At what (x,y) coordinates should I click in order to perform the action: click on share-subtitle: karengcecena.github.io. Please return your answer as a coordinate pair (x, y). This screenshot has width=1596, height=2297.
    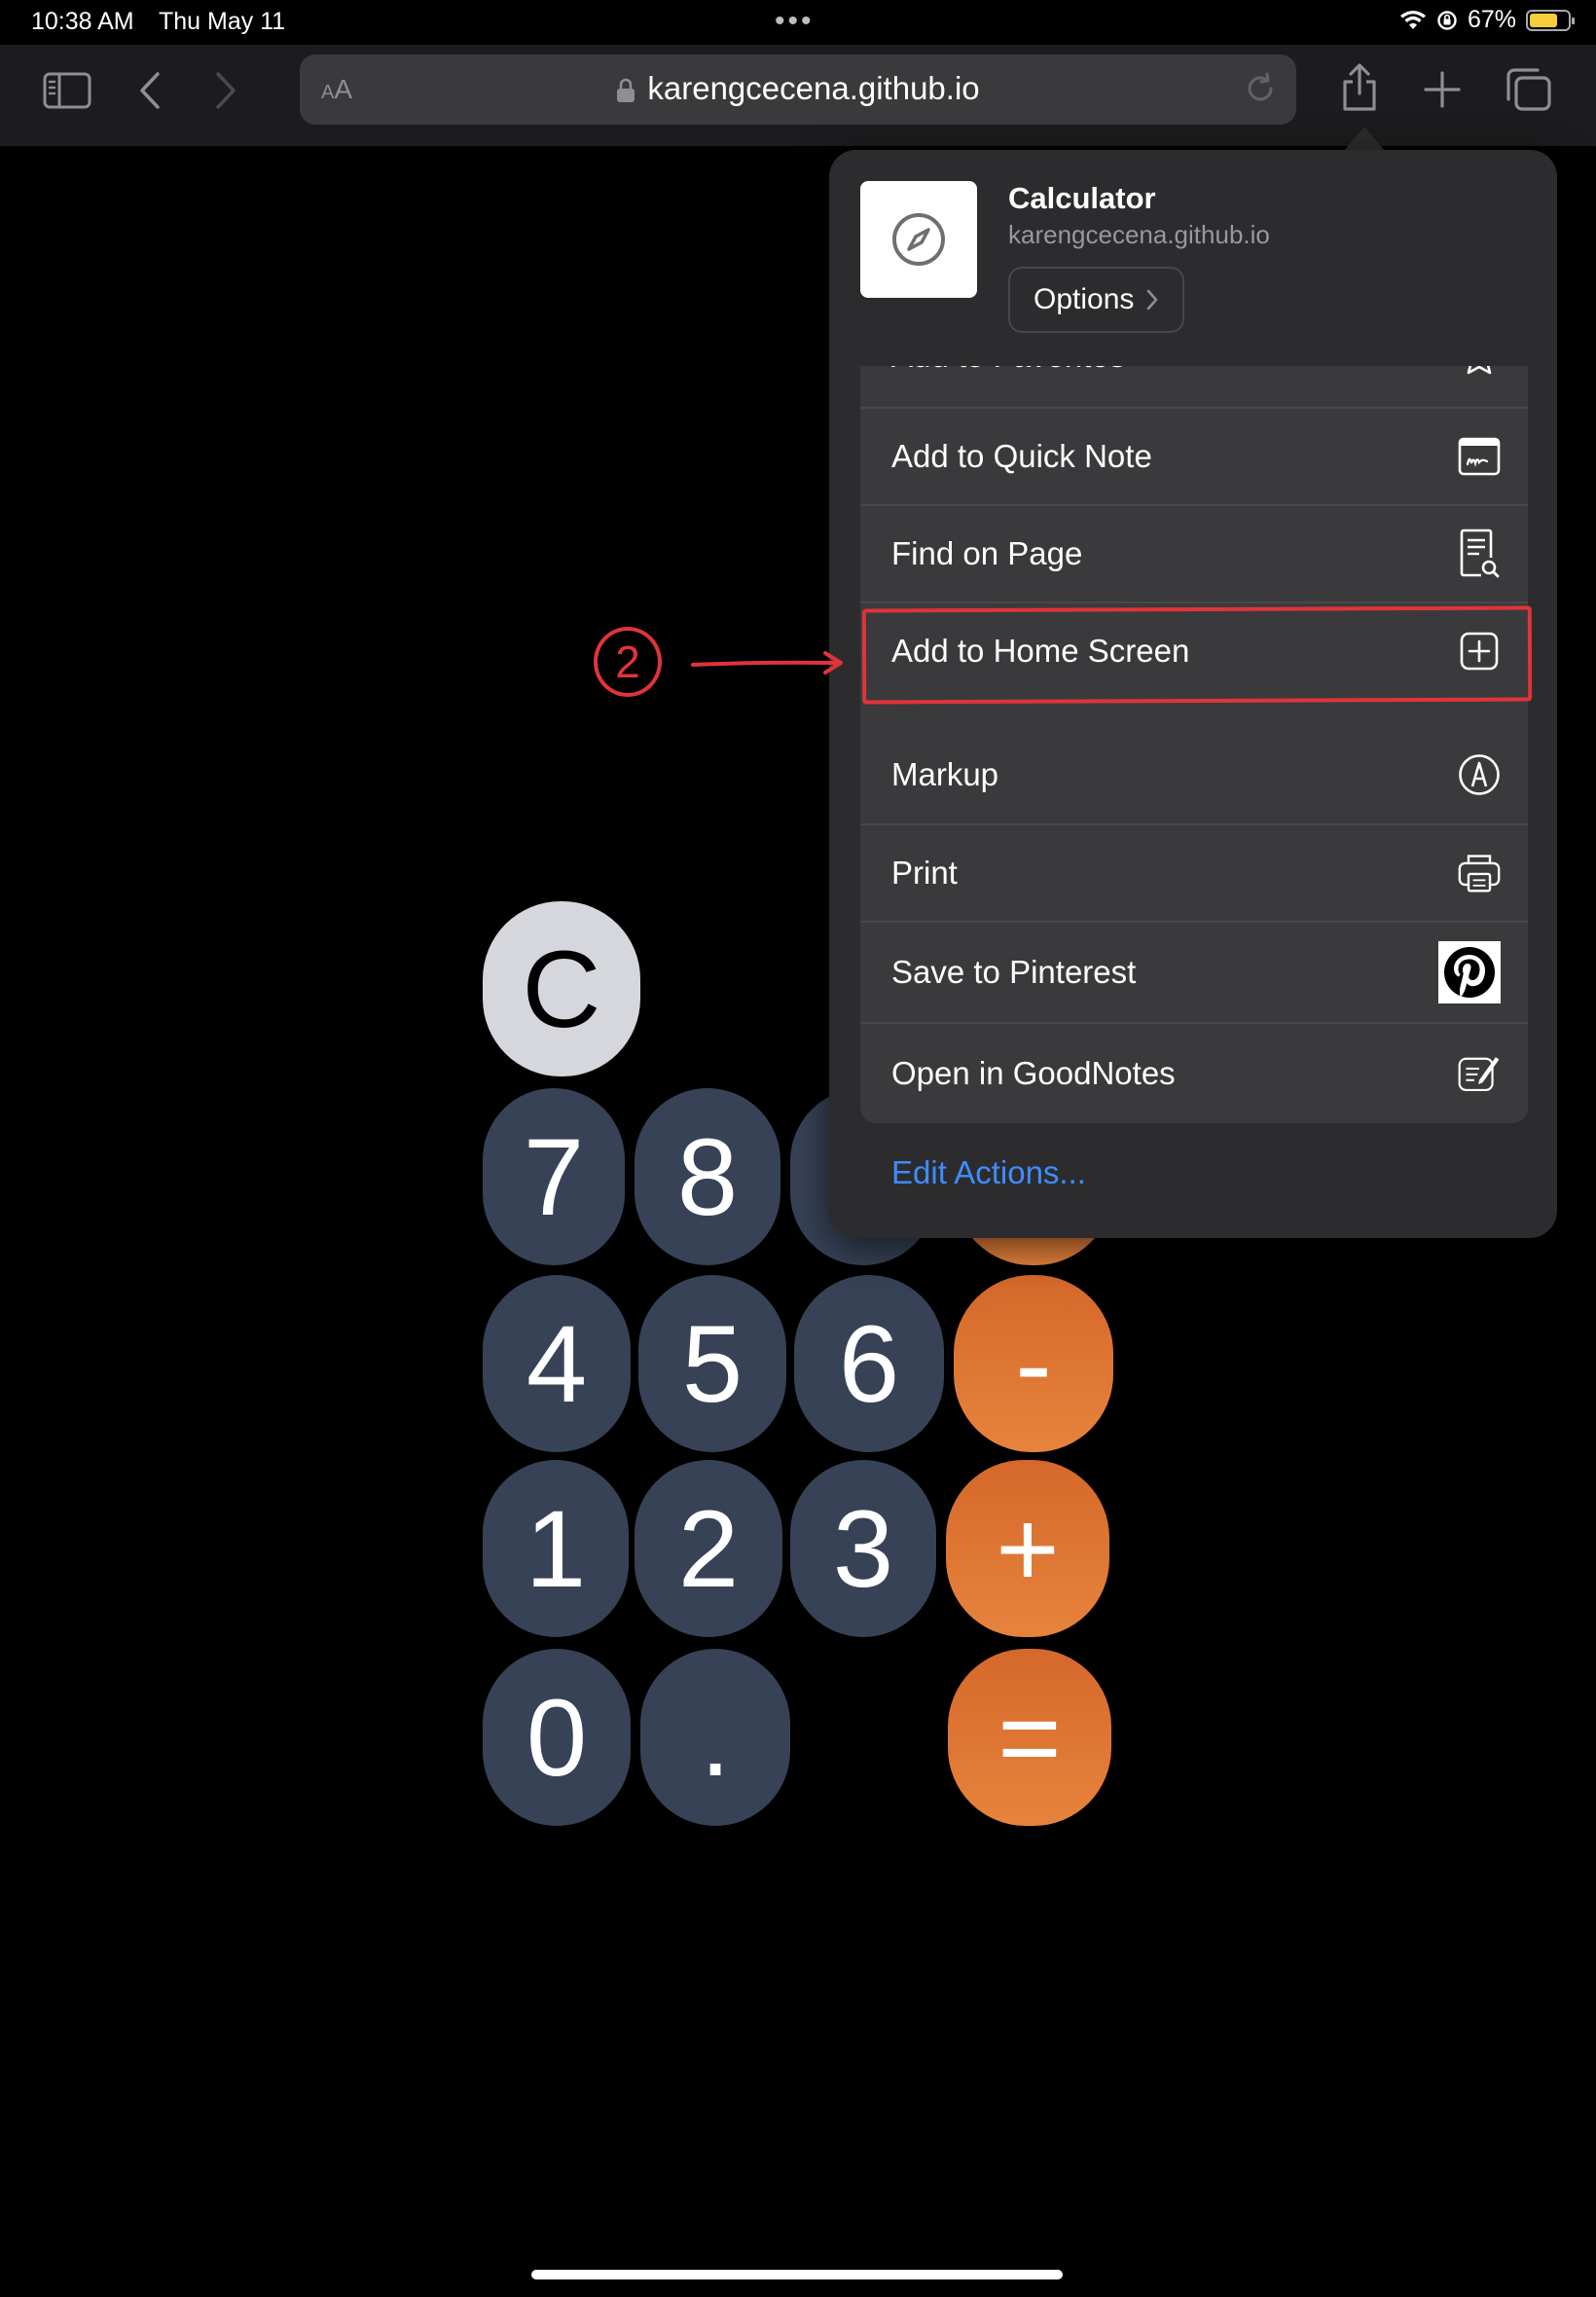
    Looking at the image, I should click on (1139, 234).